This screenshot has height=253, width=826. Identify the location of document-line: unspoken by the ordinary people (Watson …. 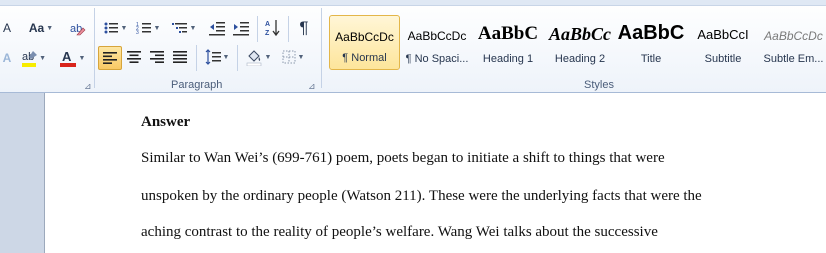
(421, 196).